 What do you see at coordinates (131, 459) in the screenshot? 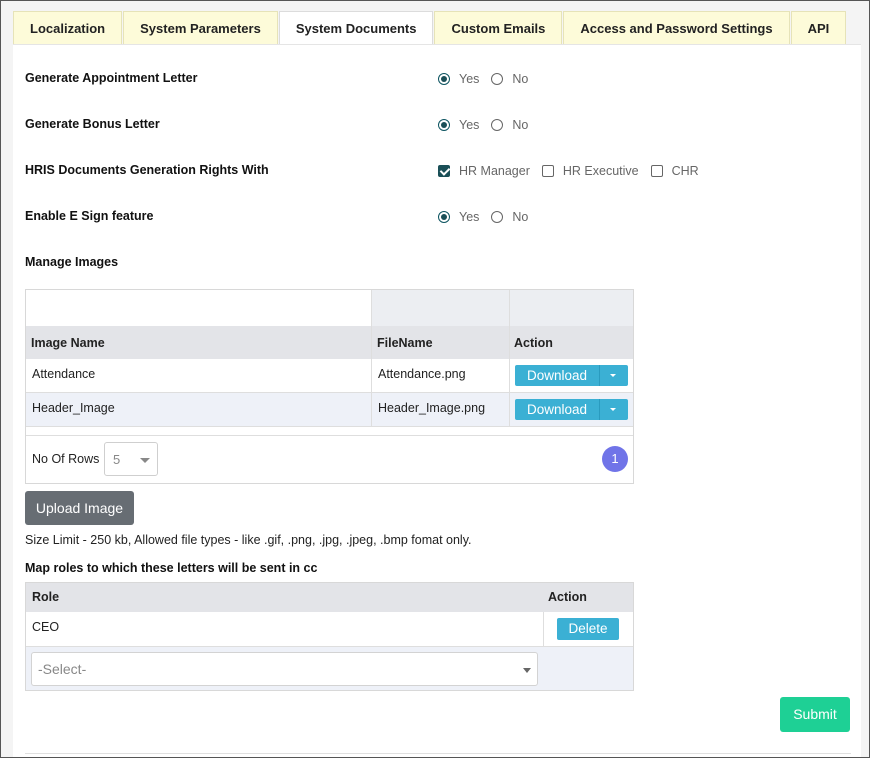
I see `rows-per-page-select: 5` at bounding box center [131, 459].